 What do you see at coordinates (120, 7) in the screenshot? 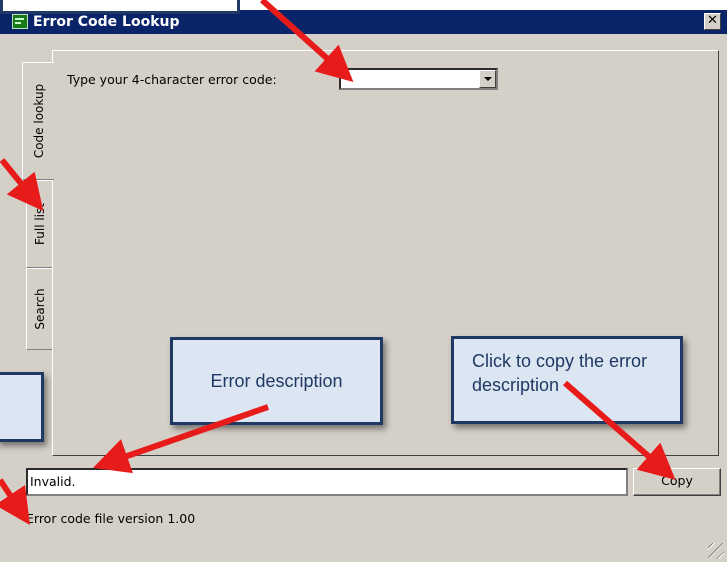
I see `callout-top-fragment` at bounding box center [120, 7].